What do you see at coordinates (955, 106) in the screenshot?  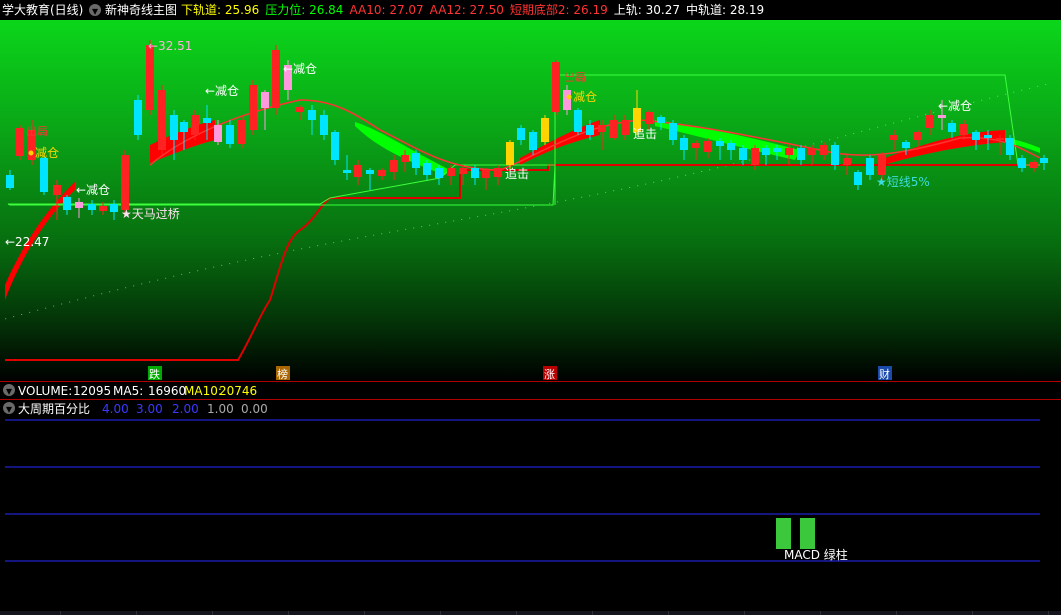 I see `reduce-label-3: ←减仓` at bounding box center [955, 106].